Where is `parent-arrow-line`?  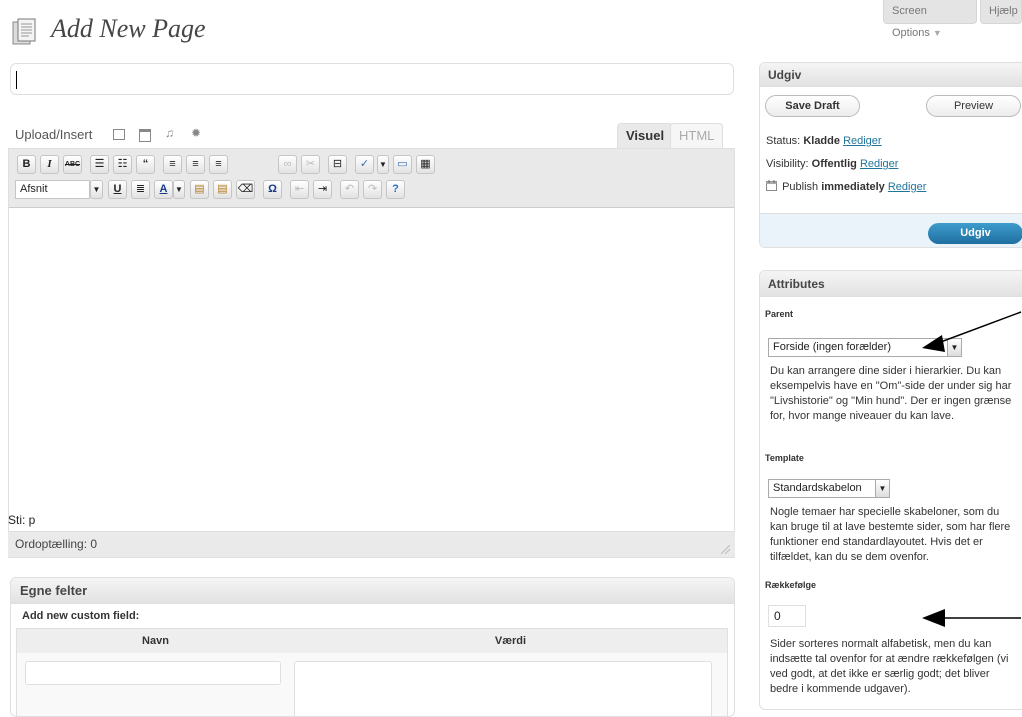 parent-arrow-line is located at coordinates (979, 327).